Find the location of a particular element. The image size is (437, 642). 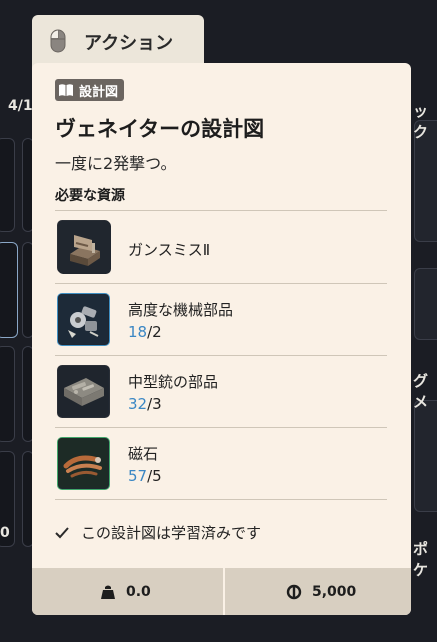

price-stat: 5,000 is located at coordinates (321, 591).